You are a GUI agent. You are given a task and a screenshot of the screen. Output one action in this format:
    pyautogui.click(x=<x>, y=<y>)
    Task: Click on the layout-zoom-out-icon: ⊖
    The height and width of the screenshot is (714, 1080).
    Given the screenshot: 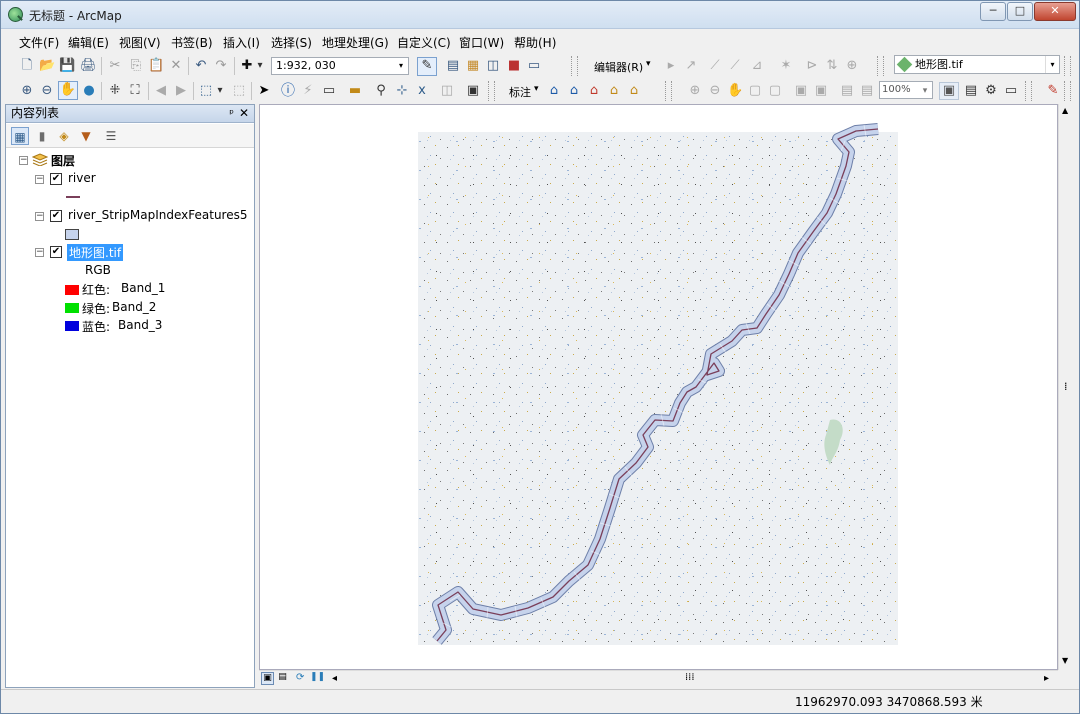 What is the action you would take?
    pyautogui.click(x=715, y=91)
    